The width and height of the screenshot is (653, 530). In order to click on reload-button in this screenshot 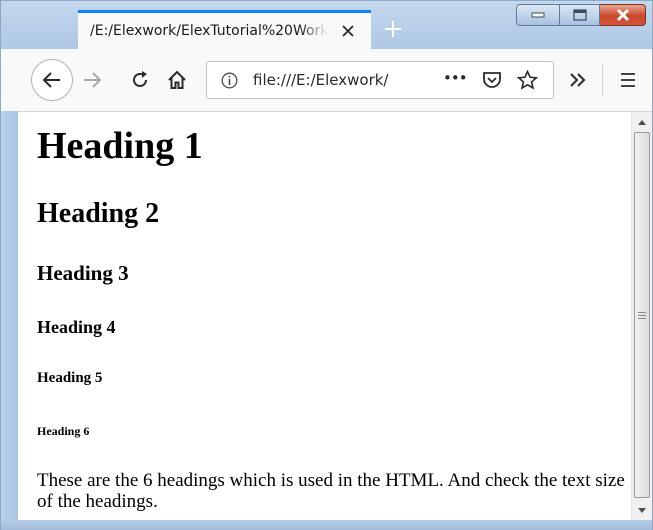, I will do `click(140, 80)`.